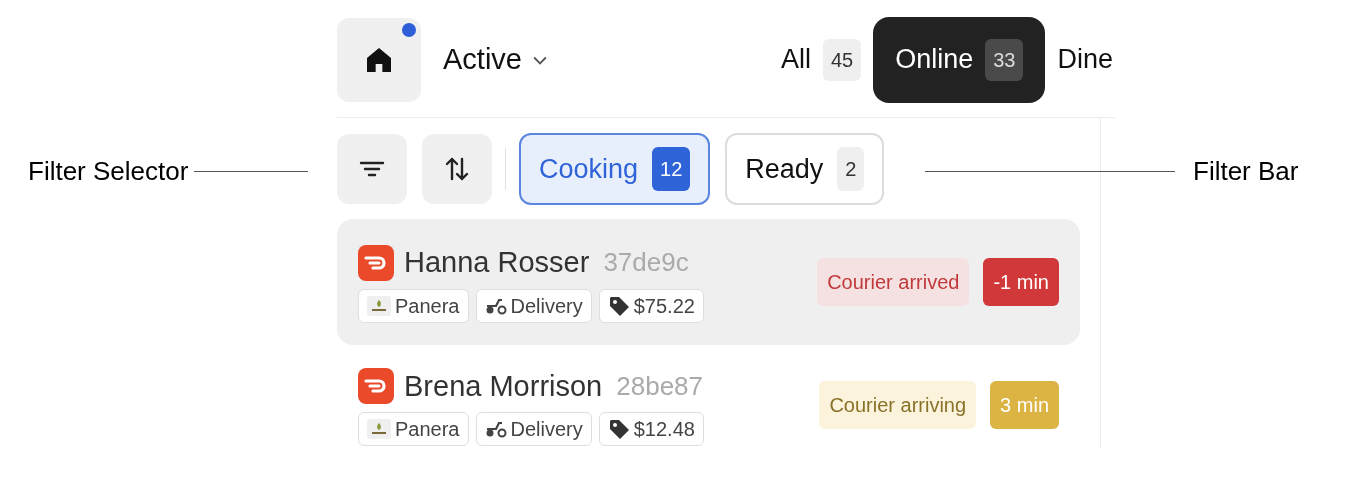  What do you see at coordinates (1004, 59) in the screenshot?
I see `count-badge: 33` at bounding box center [1004, 59].